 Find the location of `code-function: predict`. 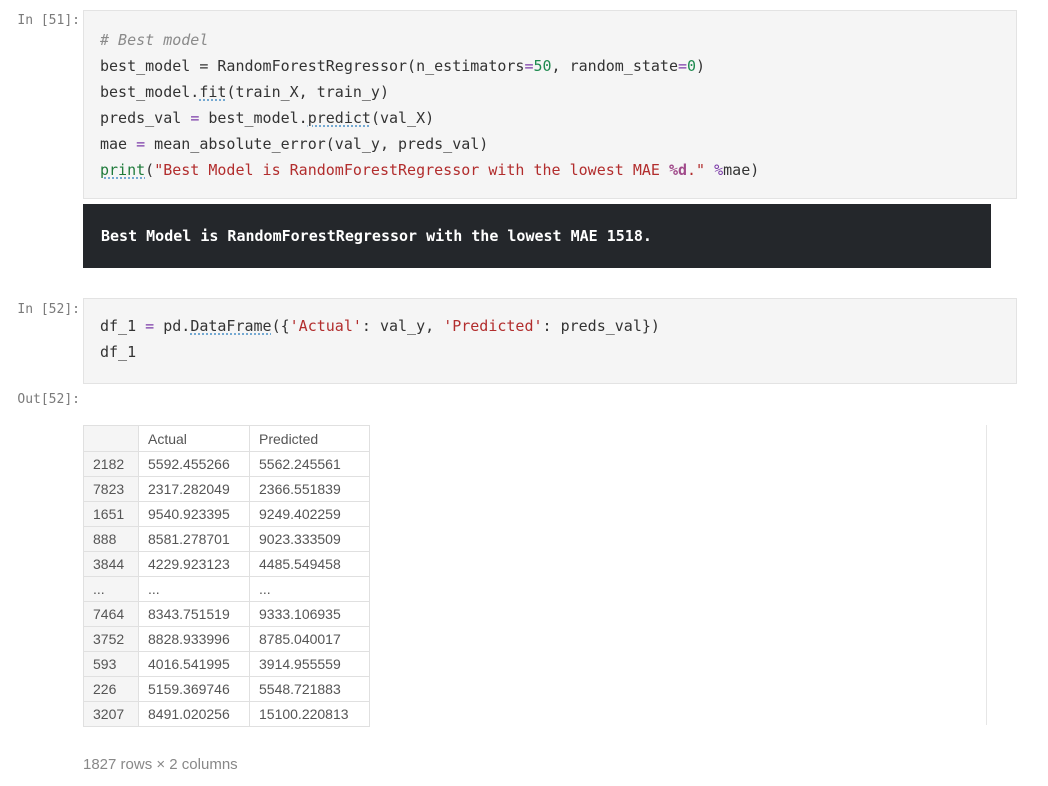

code-function: predict is located at coordinates (339, 118).